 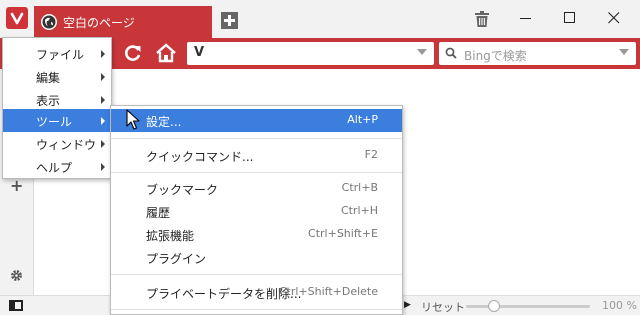 I want to click on close-button, so click(x=614, y=18).